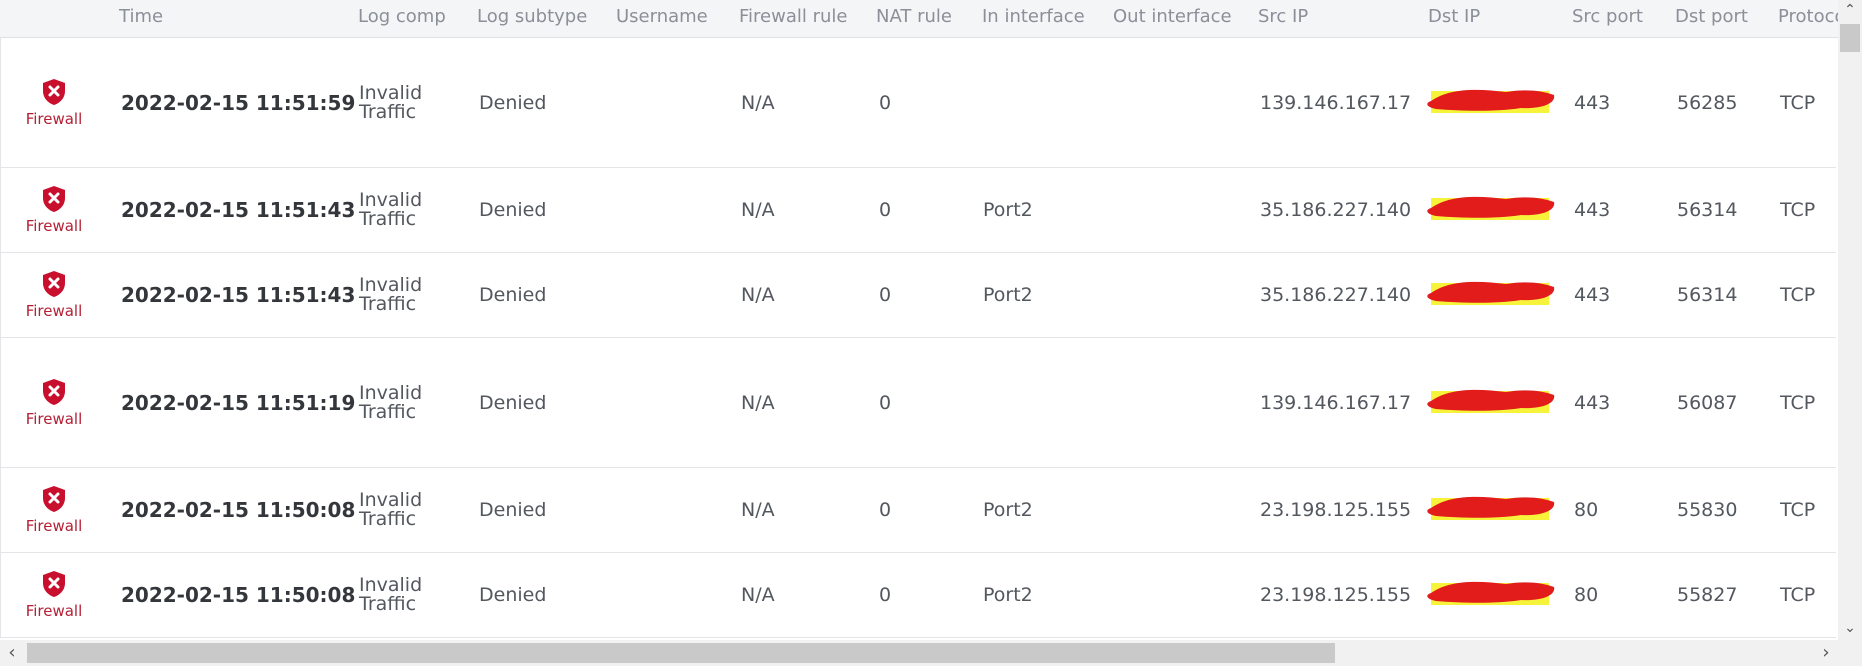  Describe the element at coordinates (238, 402) in the screenshot. I see `time-cell: 2022-02-15 11:51:19` at that location.